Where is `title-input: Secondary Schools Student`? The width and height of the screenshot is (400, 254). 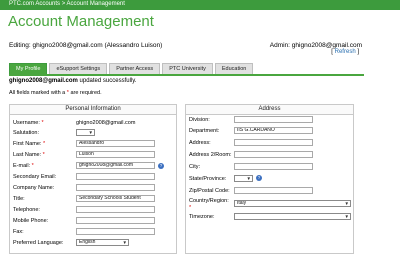 title-input: Secondary Schools Student is located at coordinates (115, 198).